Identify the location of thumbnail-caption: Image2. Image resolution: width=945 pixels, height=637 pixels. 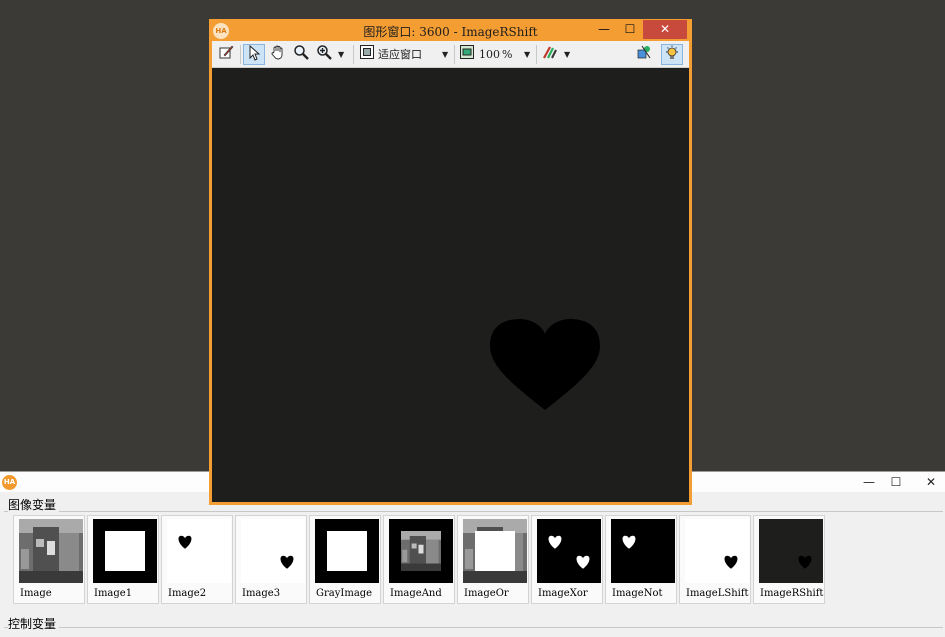
(187, 593).